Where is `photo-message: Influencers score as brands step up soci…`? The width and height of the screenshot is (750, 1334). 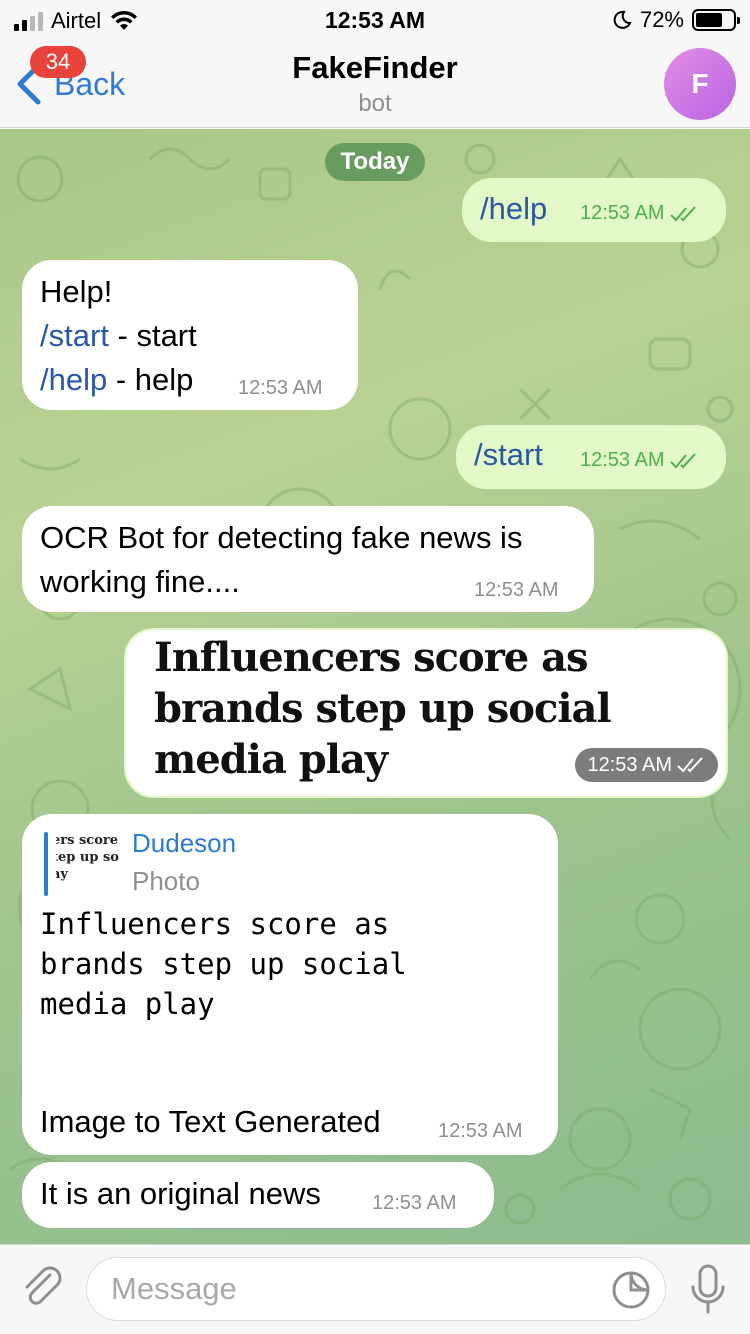 photo-message: Influencers score as brands step up soci… is located at coordinates (426, 713).